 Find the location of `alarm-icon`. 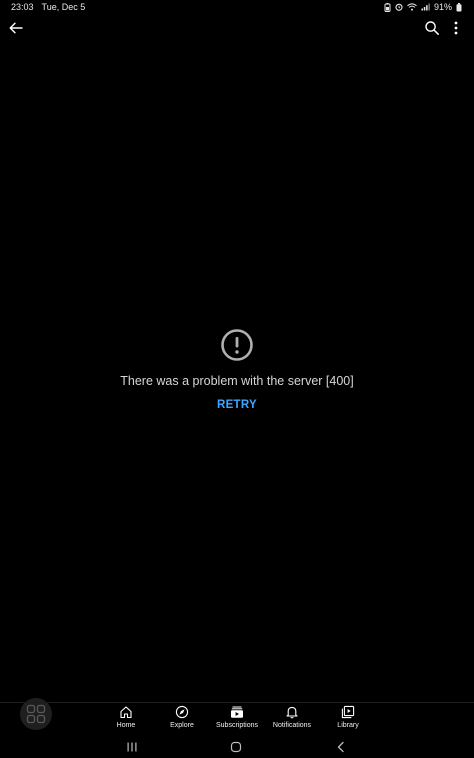

alarm-icon is located at coordinates (399, 7).